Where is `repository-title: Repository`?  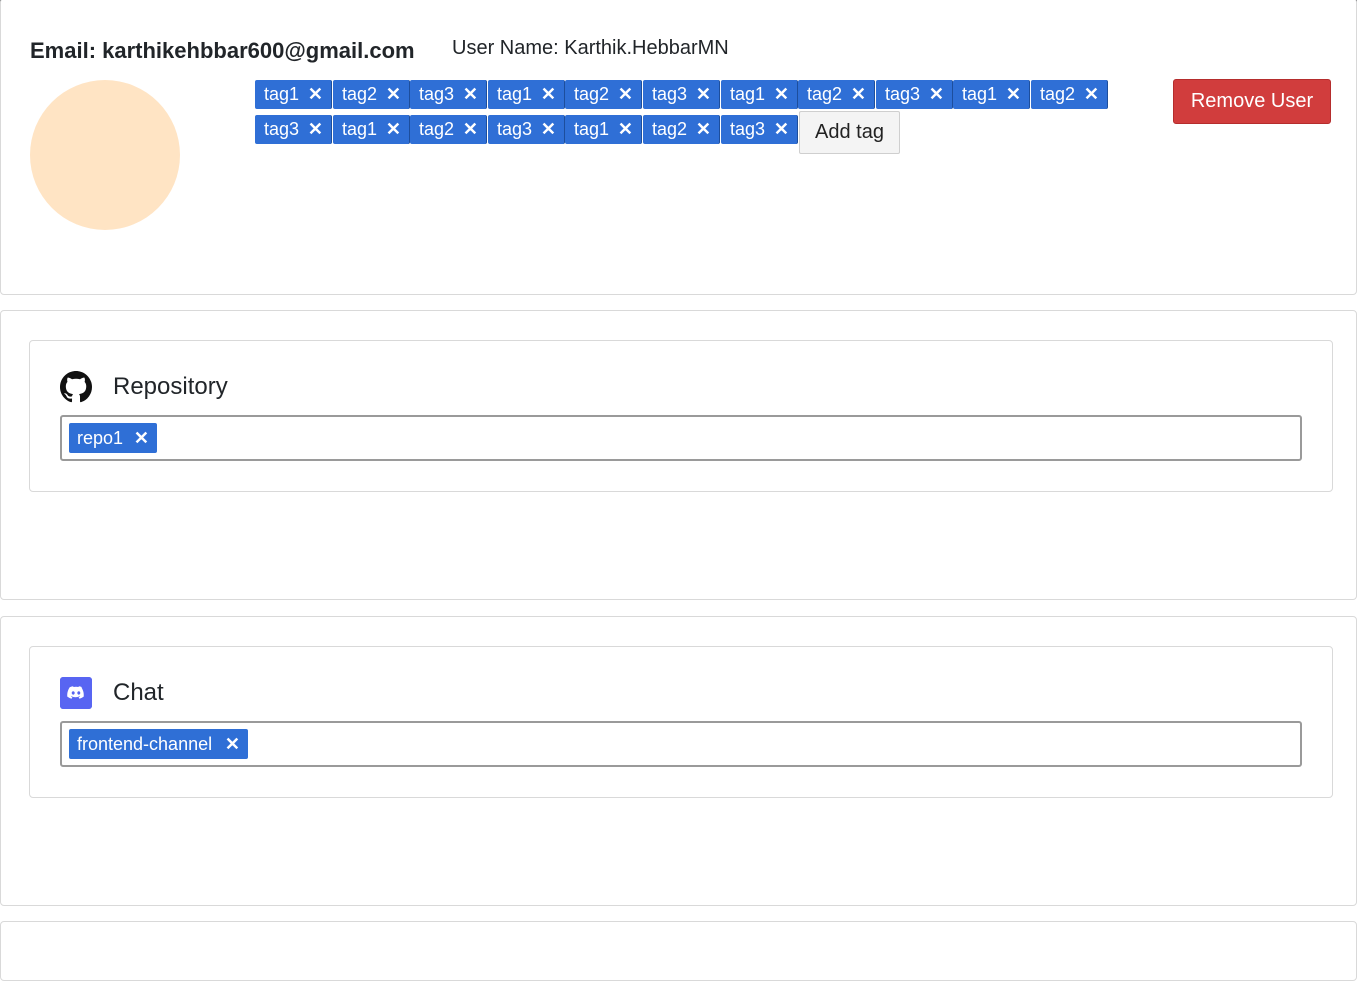 repository-title: Repository is located at coordinates (170, 386).